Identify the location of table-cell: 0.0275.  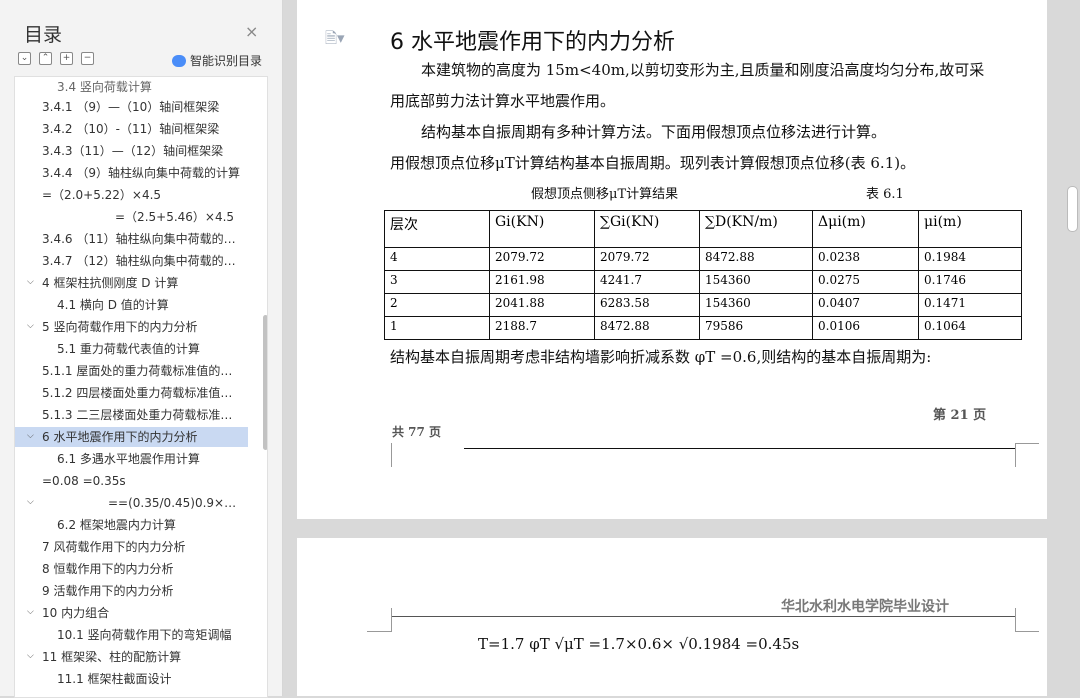
(865, 282).